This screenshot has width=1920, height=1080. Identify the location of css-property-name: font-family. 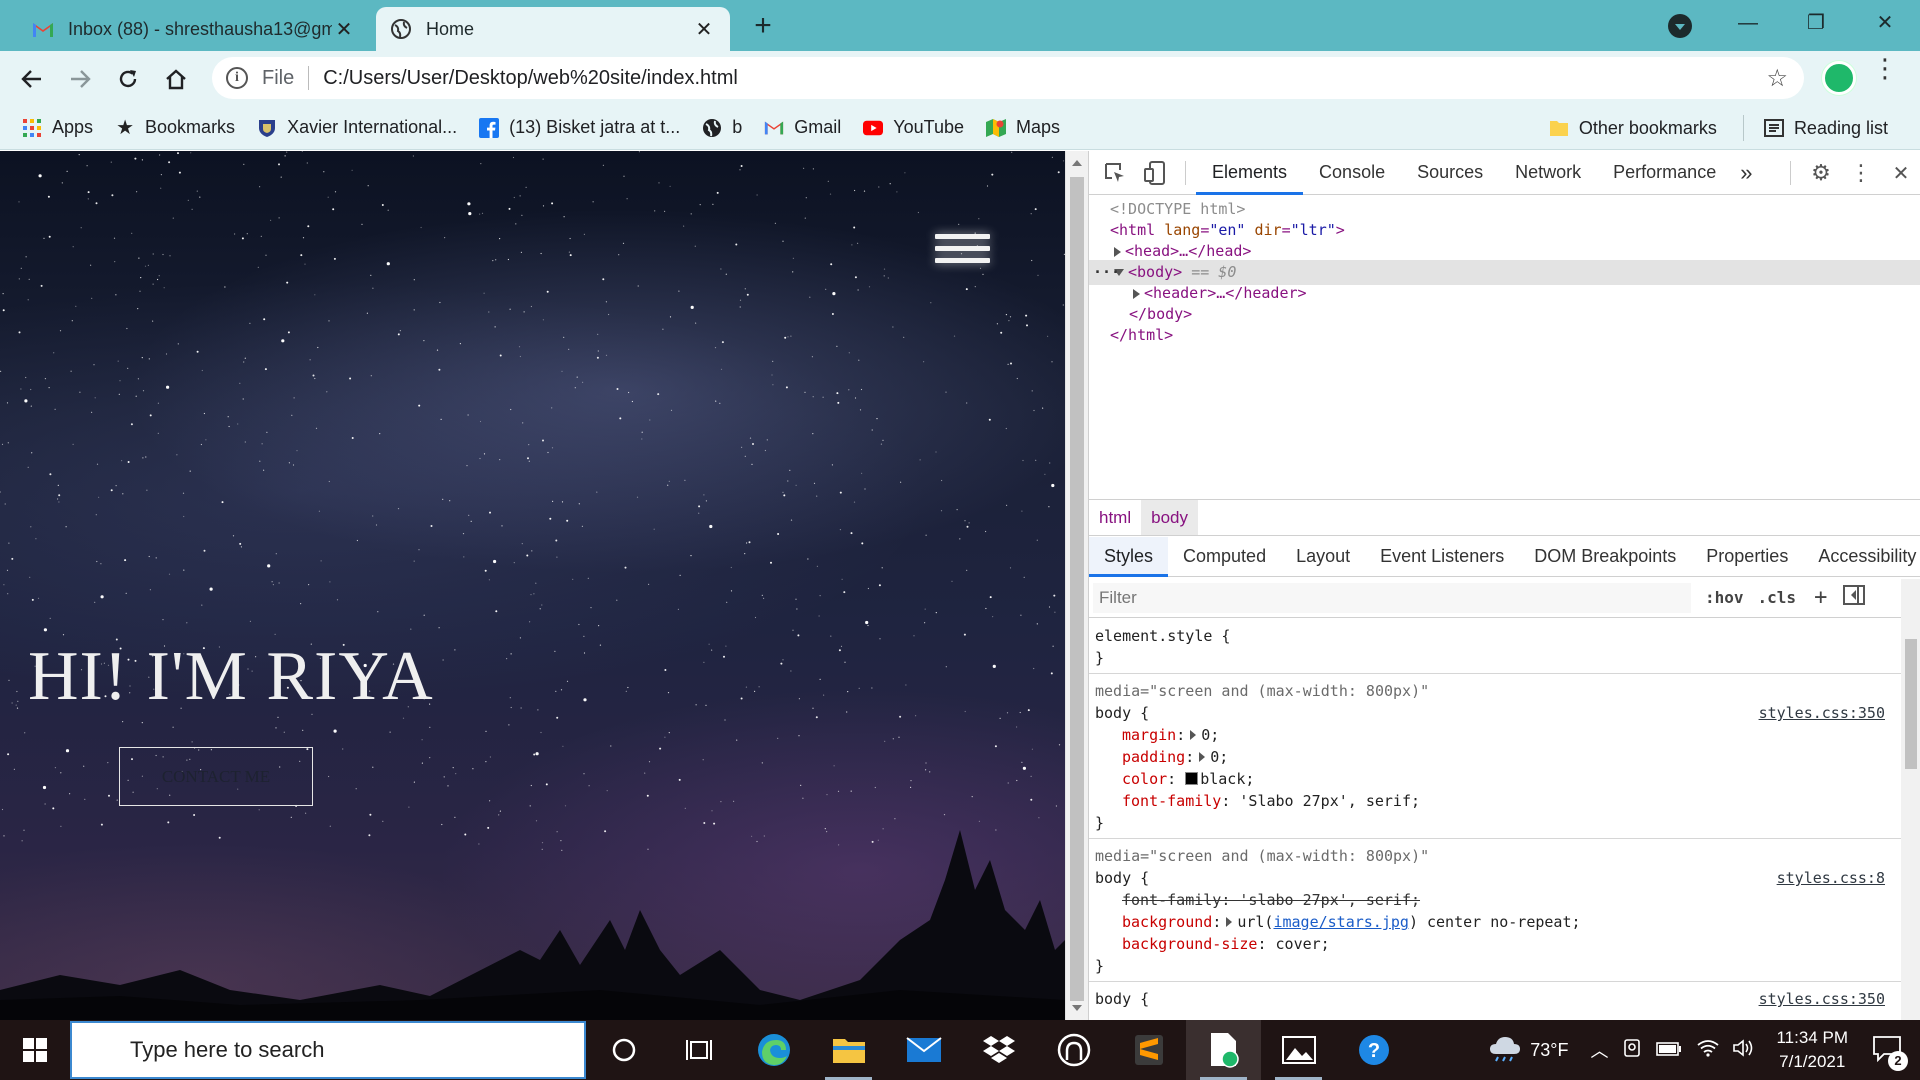
(1171, 801).